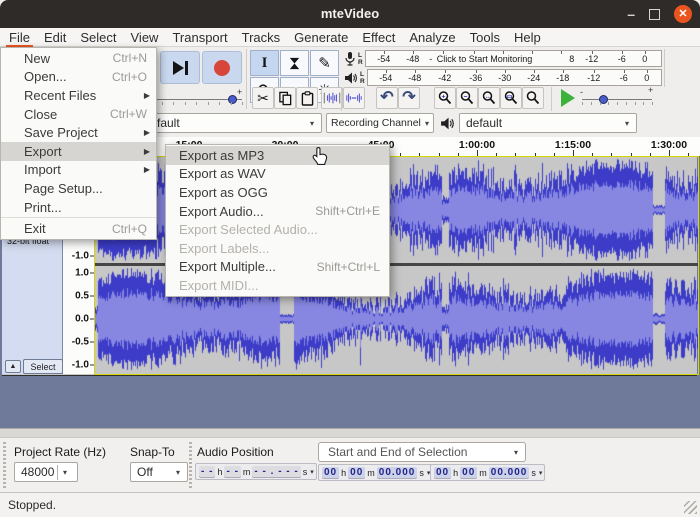  Describe the element at coordinates (277, 192) in the screenshot. I see `export-menu-item-export-as-ogg: Export as OGG` at that location.